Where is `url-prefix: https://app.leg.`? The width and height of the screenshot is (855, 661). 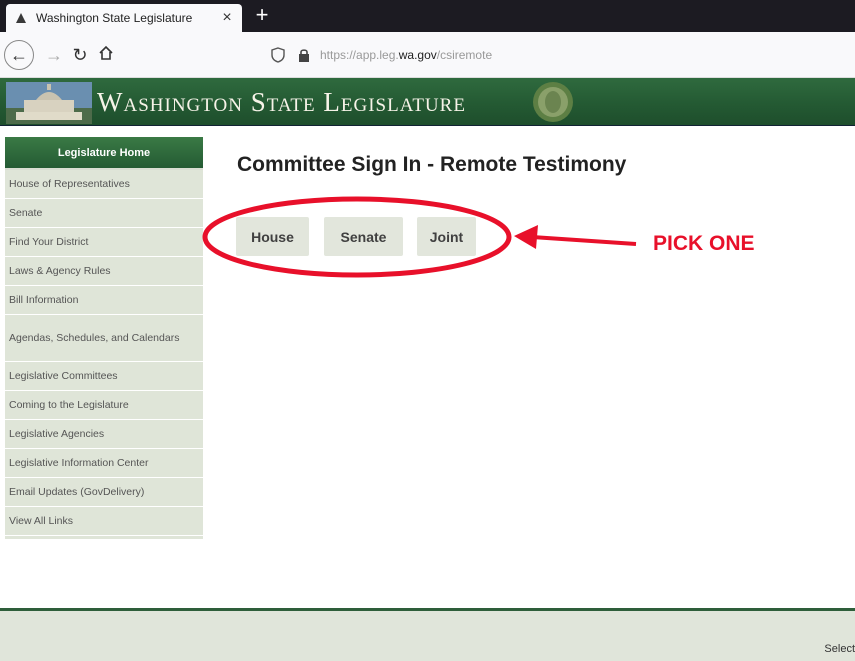
url-prefix: https://app.leg. is located at coordinates (359, 55).